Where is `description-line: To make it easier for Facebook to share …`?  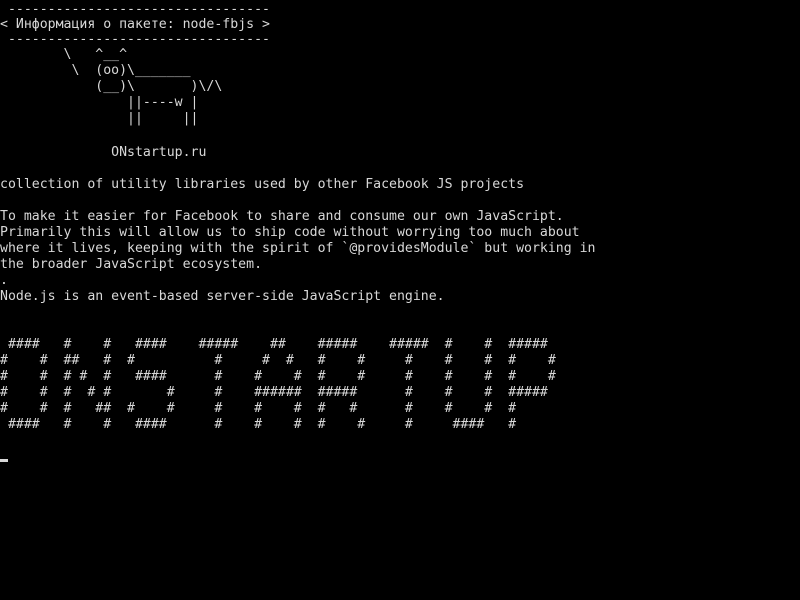 description-line: To make it easier for Facebook to share … is located at coordinates (282, 216).